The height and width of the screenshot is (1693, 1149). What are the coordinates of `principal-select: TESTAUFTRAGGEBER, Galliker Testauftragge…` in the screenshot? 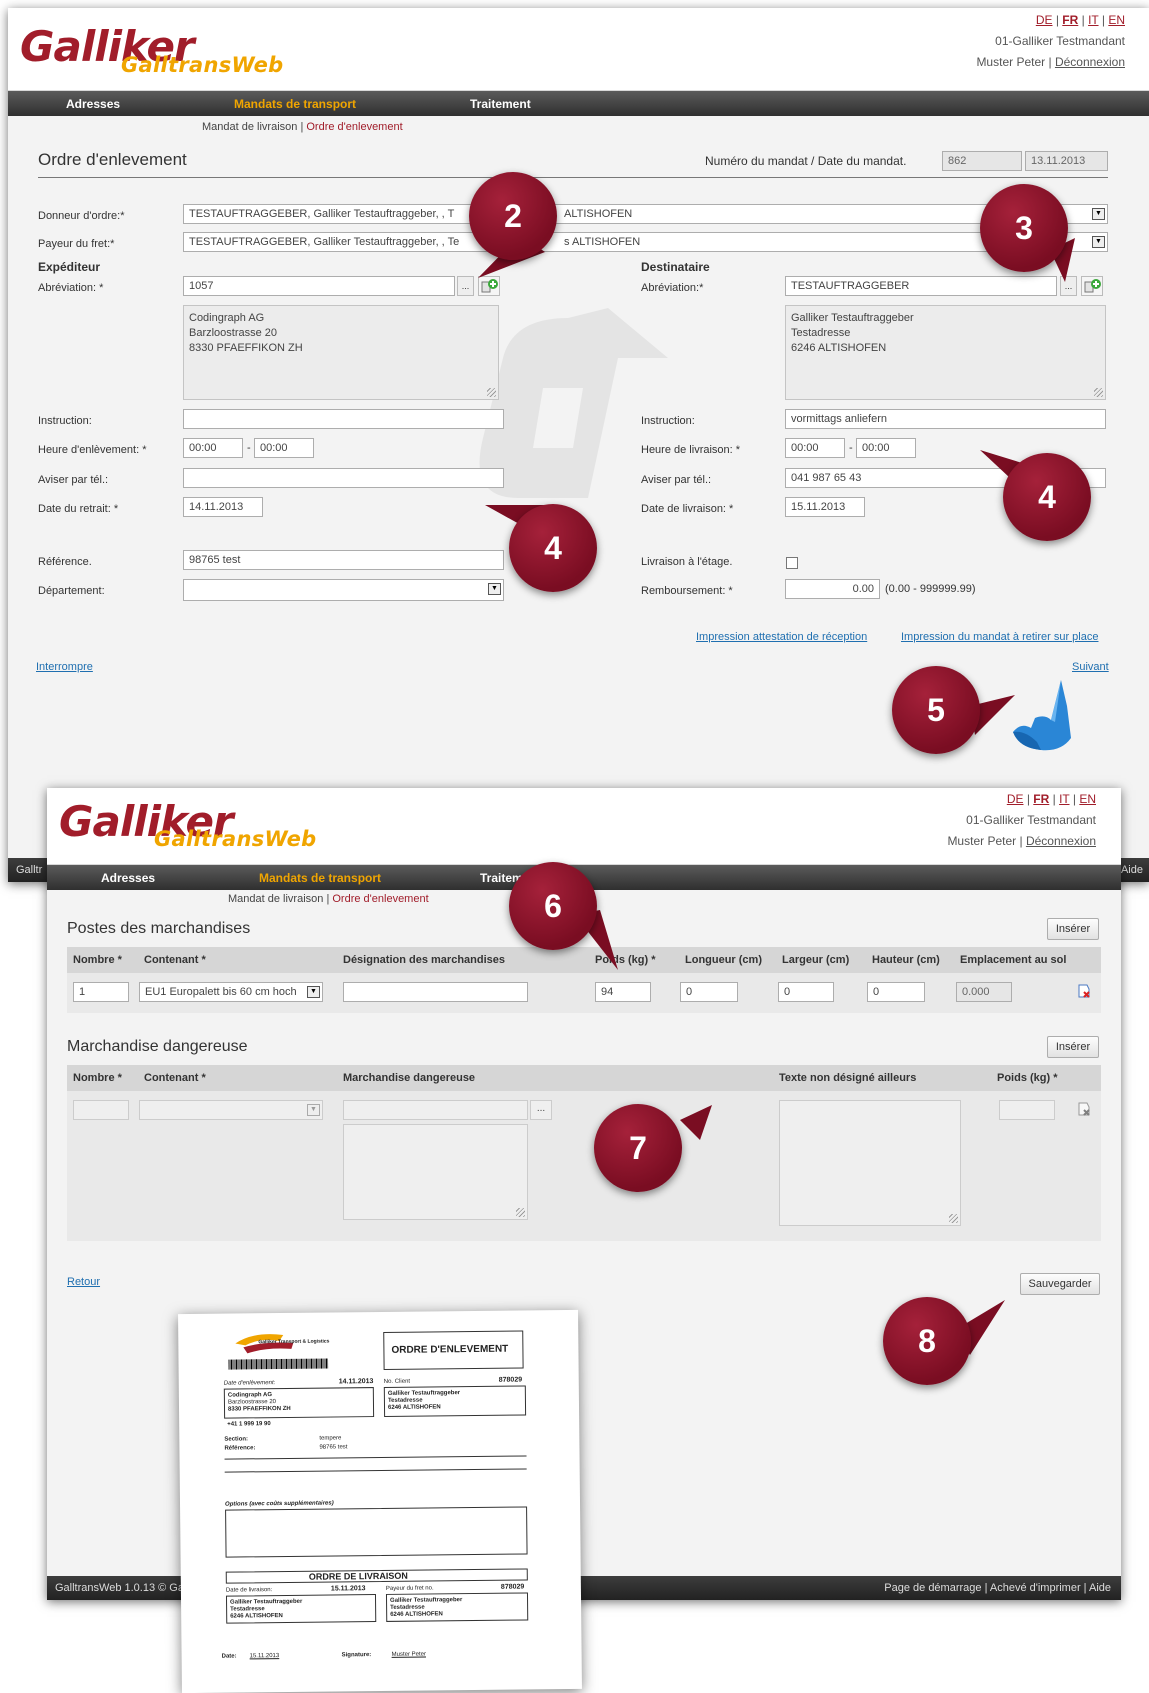 It's located at (645, 214).